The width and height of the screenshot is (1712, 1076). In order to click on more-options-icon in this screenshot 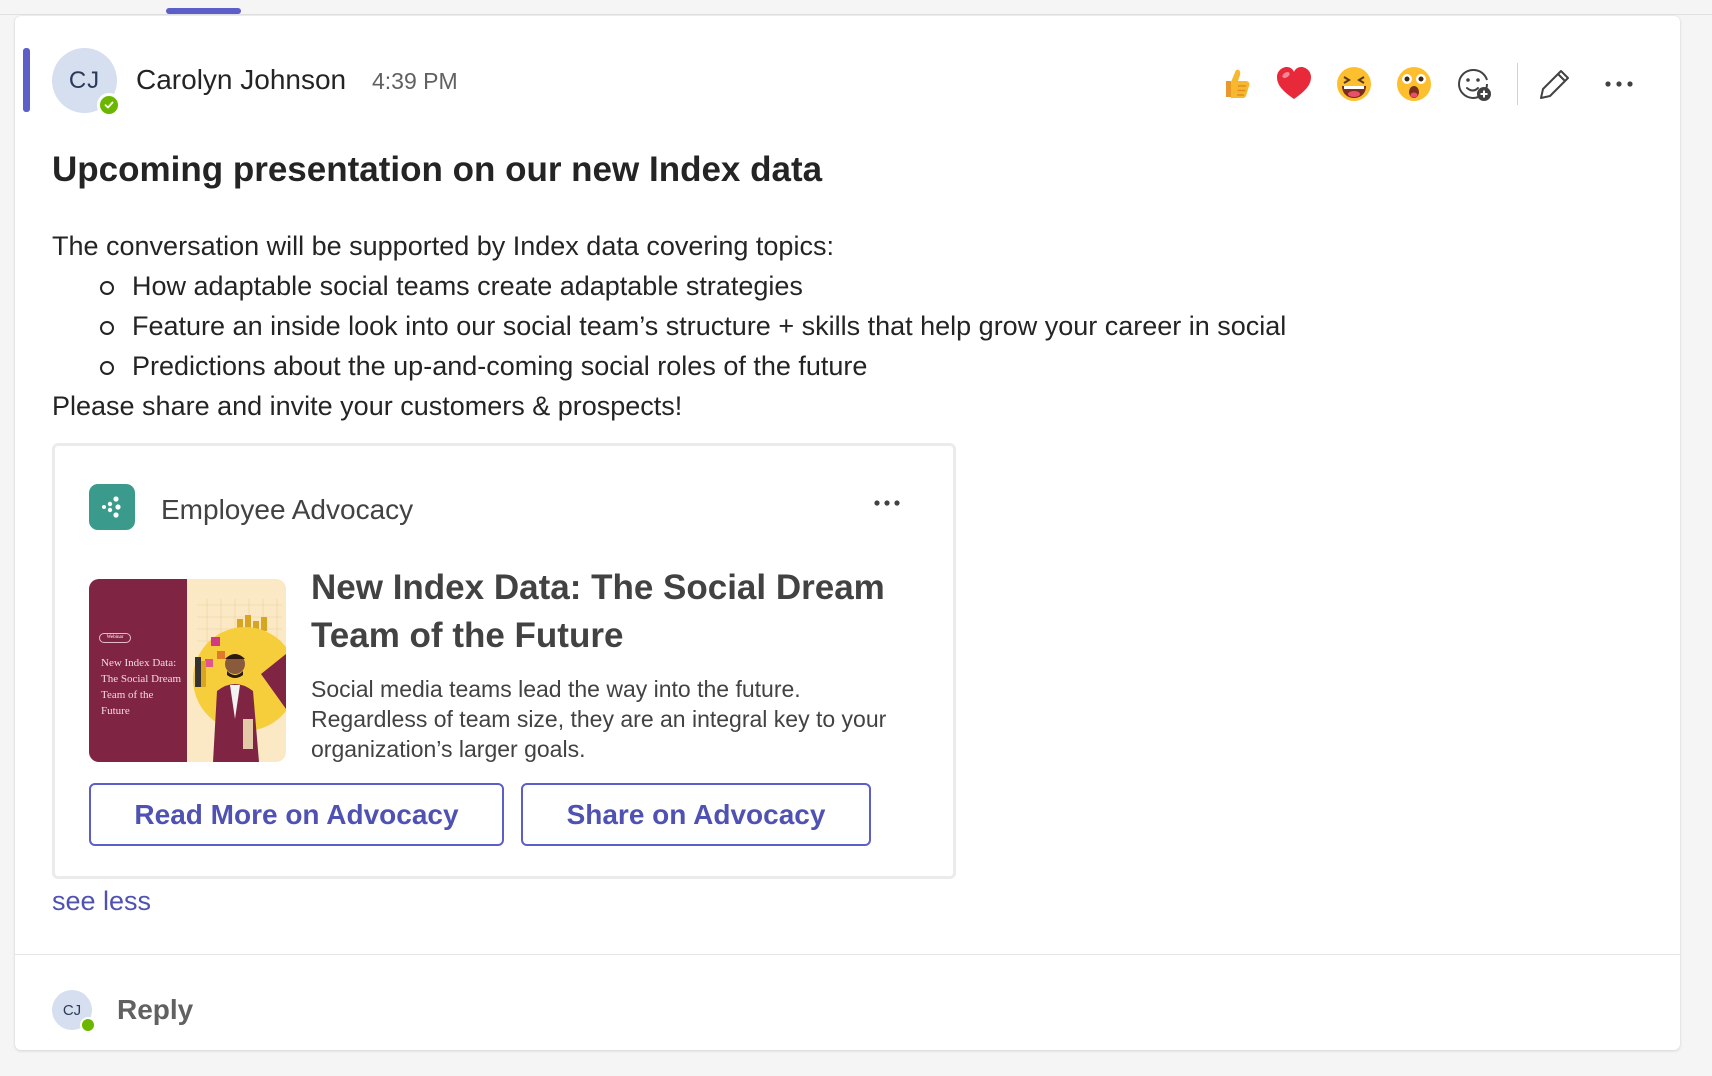, I will do `click(1619, 84)`.